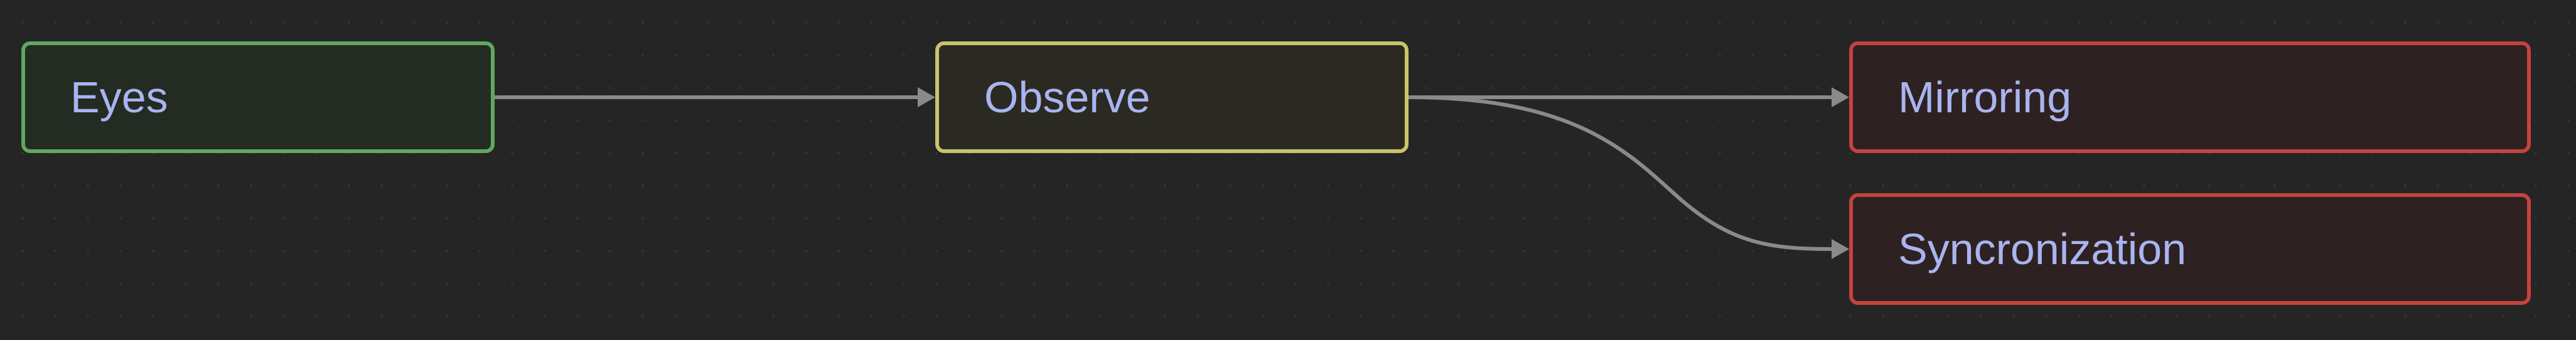 The width and height of the screenshot is (2576, 340). What do you see at coordinates (119, 98) in the screenshot?
I see `node-label-eyes: Eyes` at bounding box center [119, 98].